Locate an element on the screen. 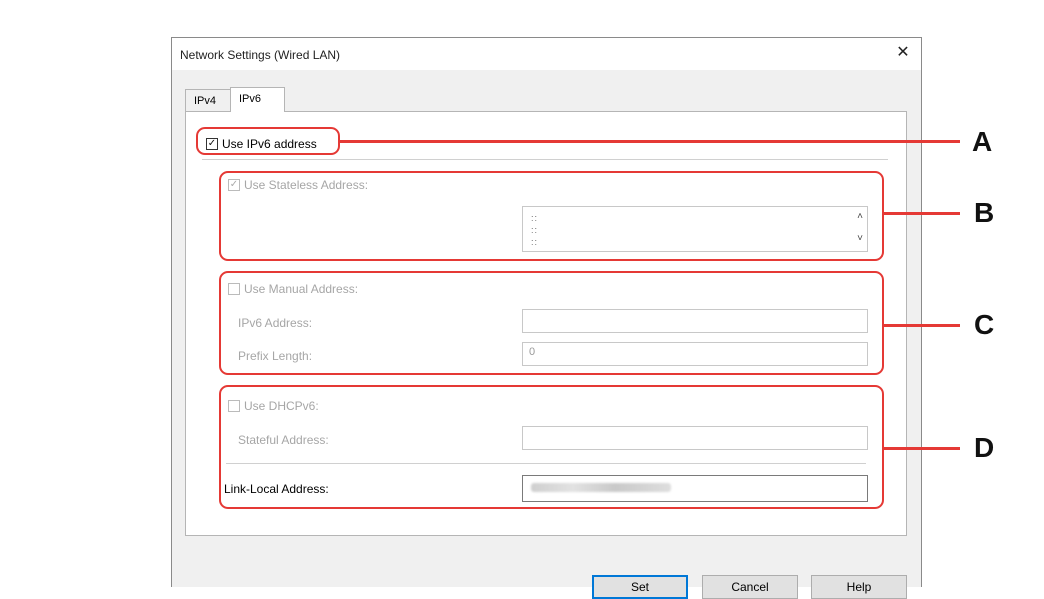 This screenshot has height=599, width=1044. leader-line-a is located at coordinates (650, 141).